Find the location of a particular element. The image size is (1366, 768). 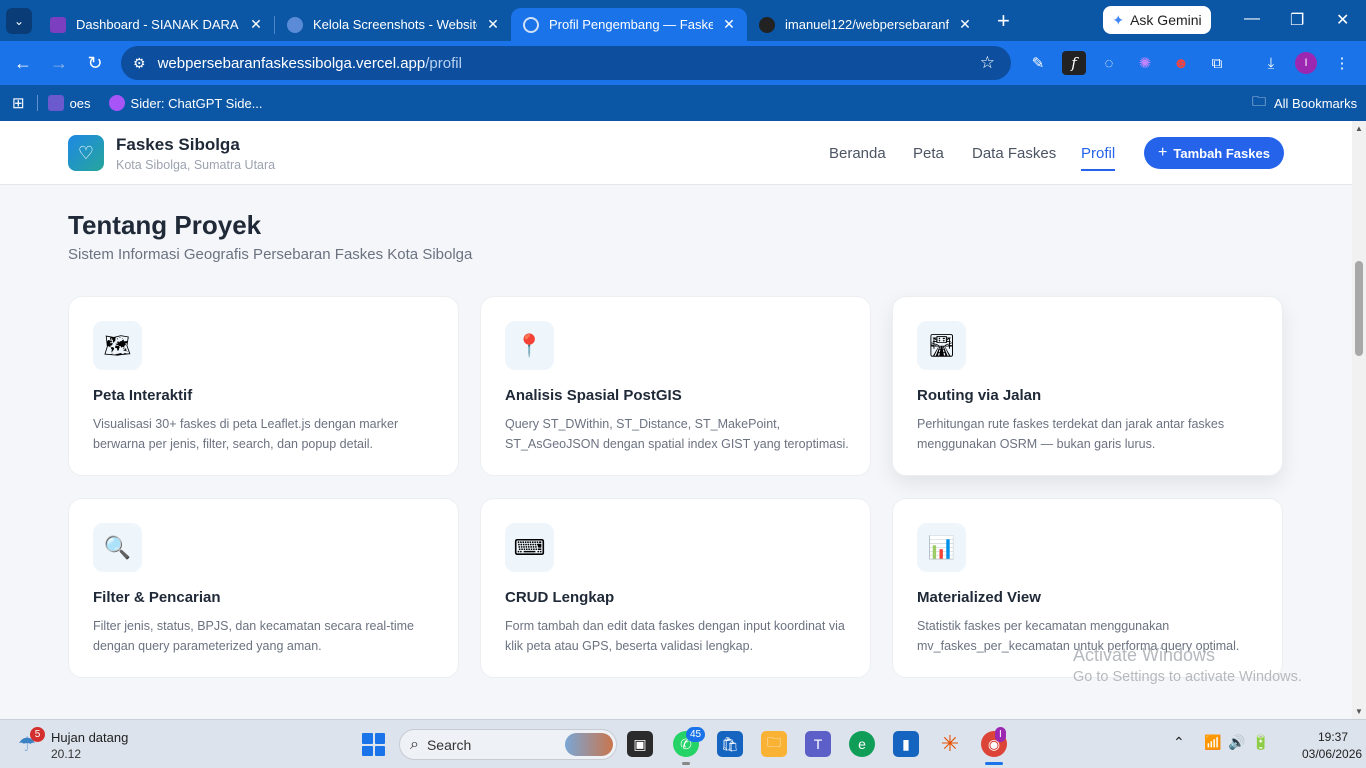

kebab-menu-icon: ⋮ is located at coordinates (1342, 63).